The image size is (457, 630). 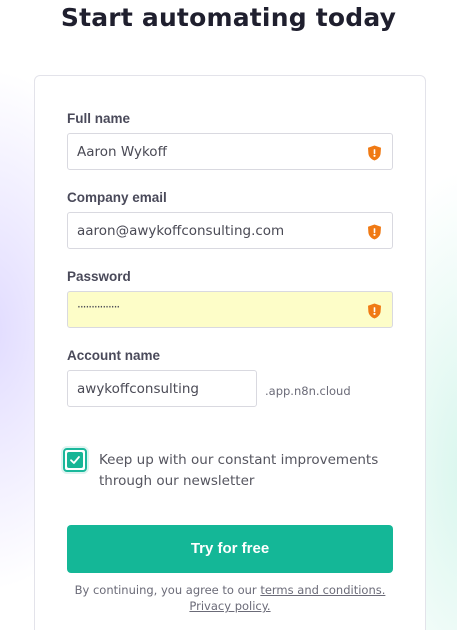 I want to click on account-name-label: Account name, so click(x=114, y=355).